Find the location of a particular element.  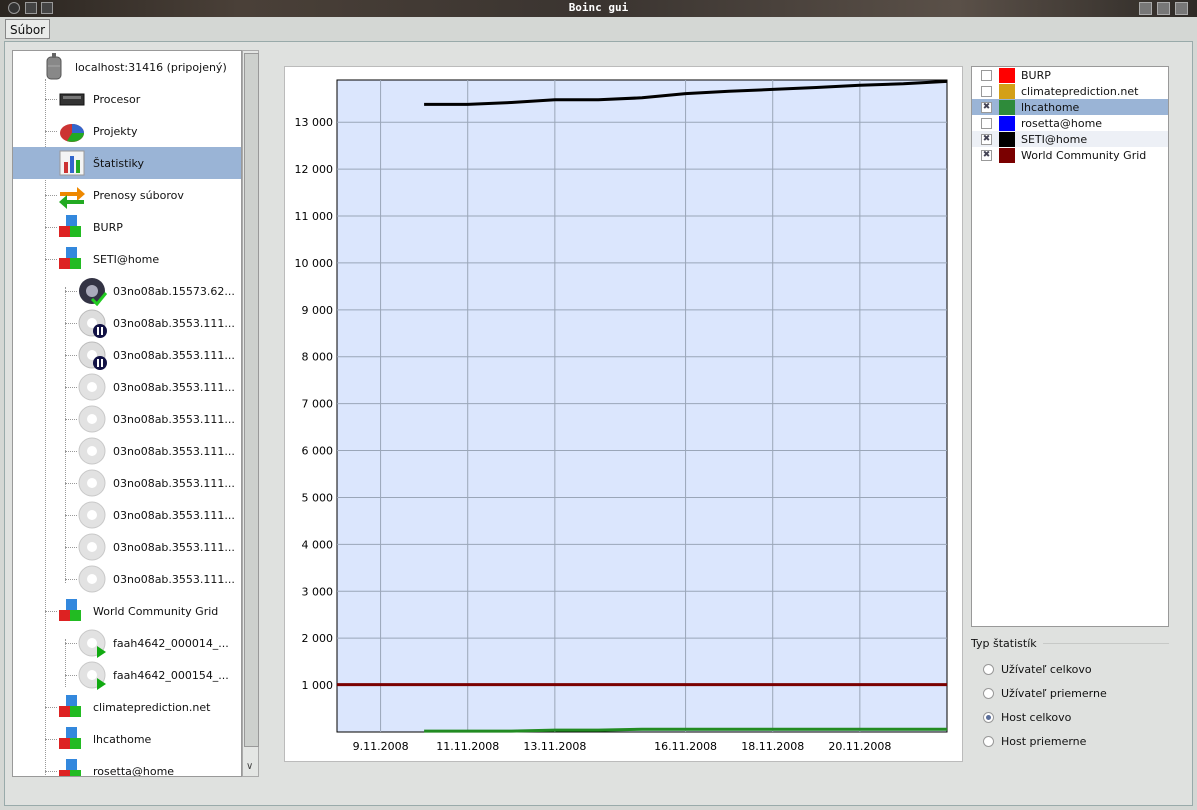

tree-item-label: World Community Grid is located at coordinates (156, 611).